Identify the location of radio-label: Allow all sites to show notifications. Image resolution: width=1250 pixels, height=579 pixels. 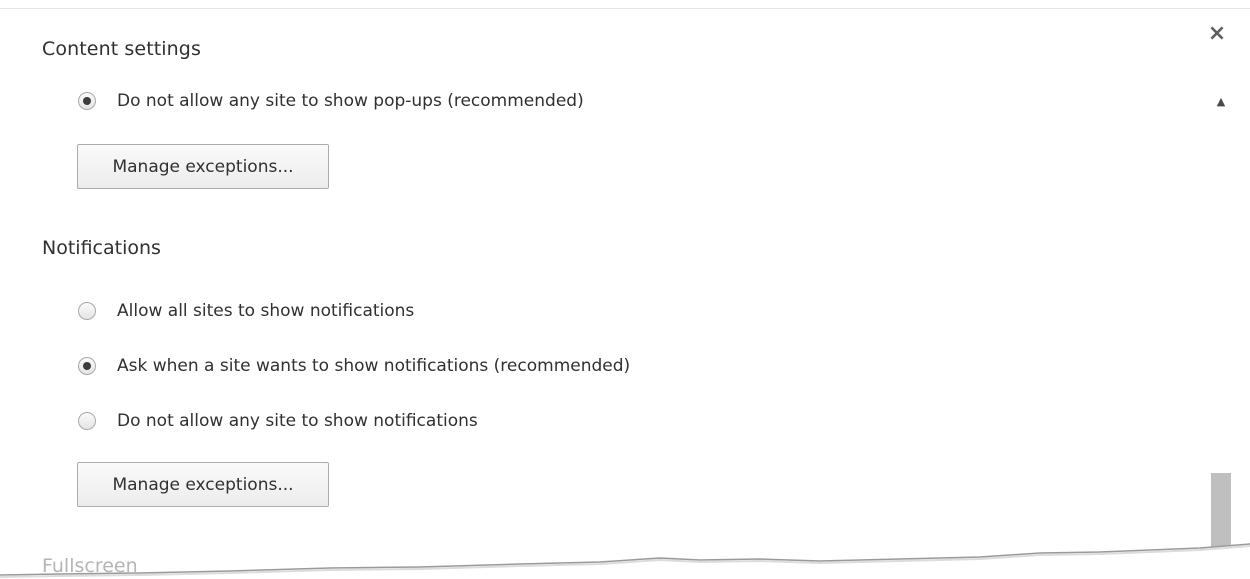
(266, 311).